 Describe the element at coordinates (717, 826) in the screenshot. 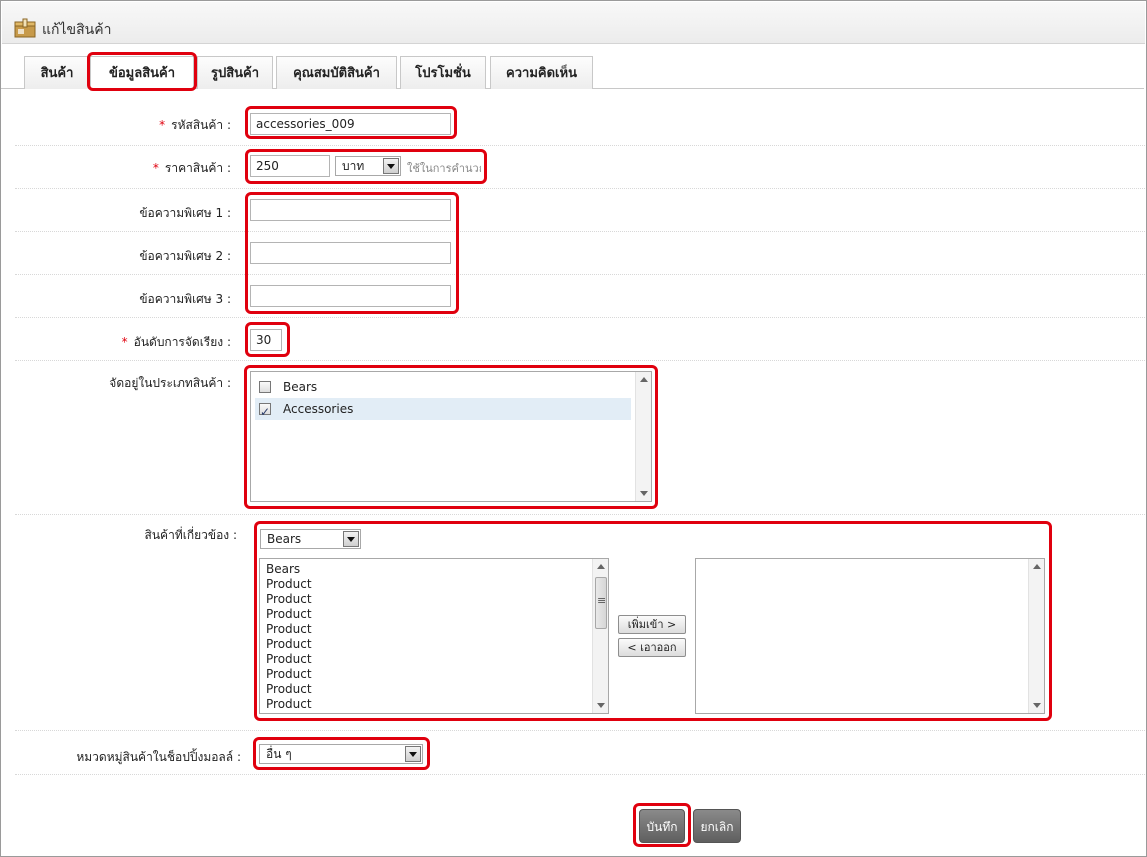

I see `cancel-button: ยกเลิก` at that location.